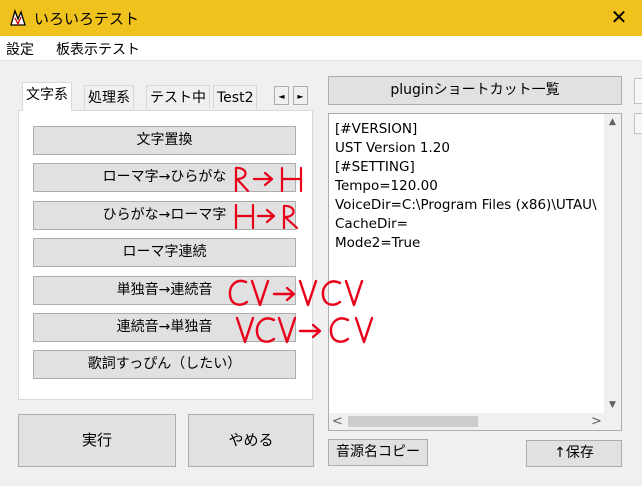  Describe the element at coordinates (612, 421) in the screenshot. I see `scroll-corner` at that location.